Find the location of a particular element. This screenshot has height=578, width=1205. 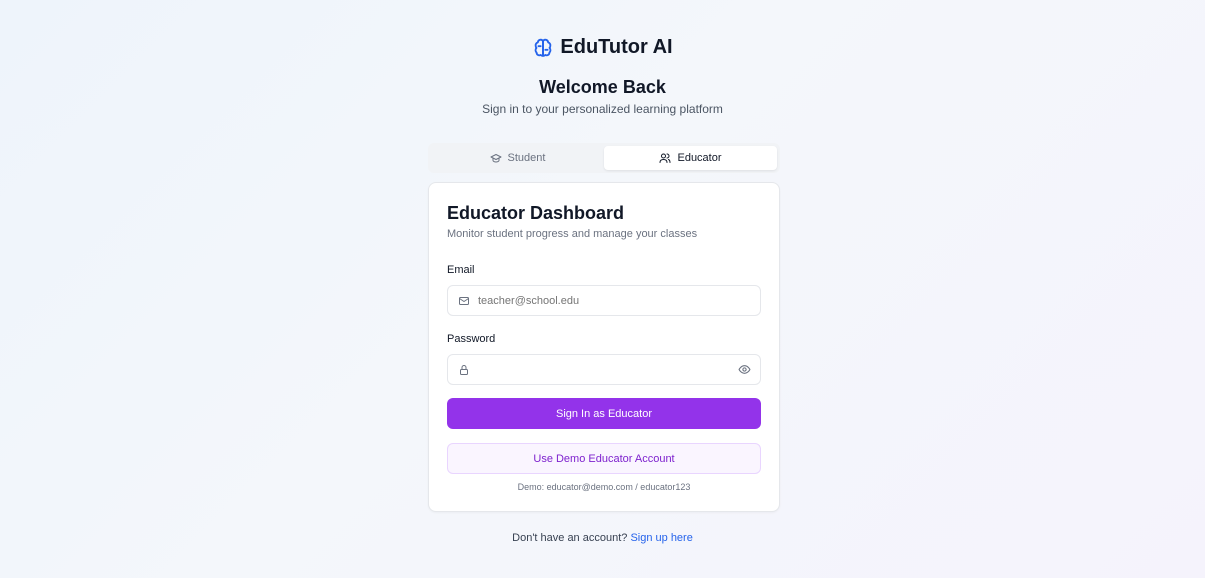

tab-student: Student is located at coordinates (517, 158).